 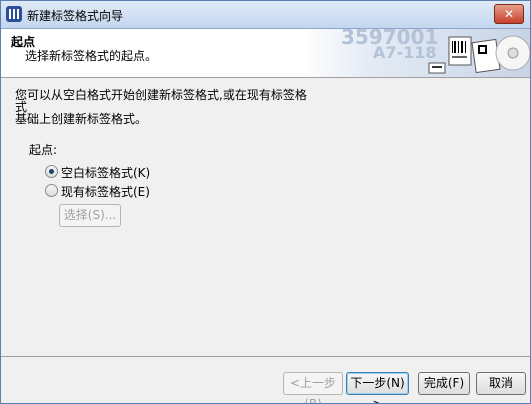 What do you see at coordinates (105, 192) in the screenshot?
I see `radio-label: 现有标签格式(E)` at bounding box center [105, 192].